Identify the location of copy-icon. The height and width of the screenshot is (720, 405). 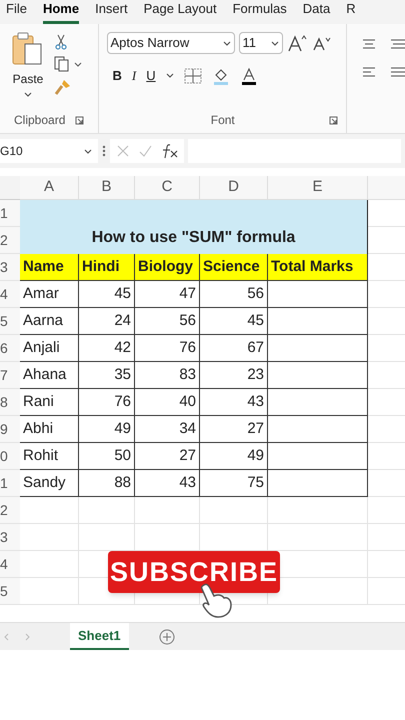
(68, 64).